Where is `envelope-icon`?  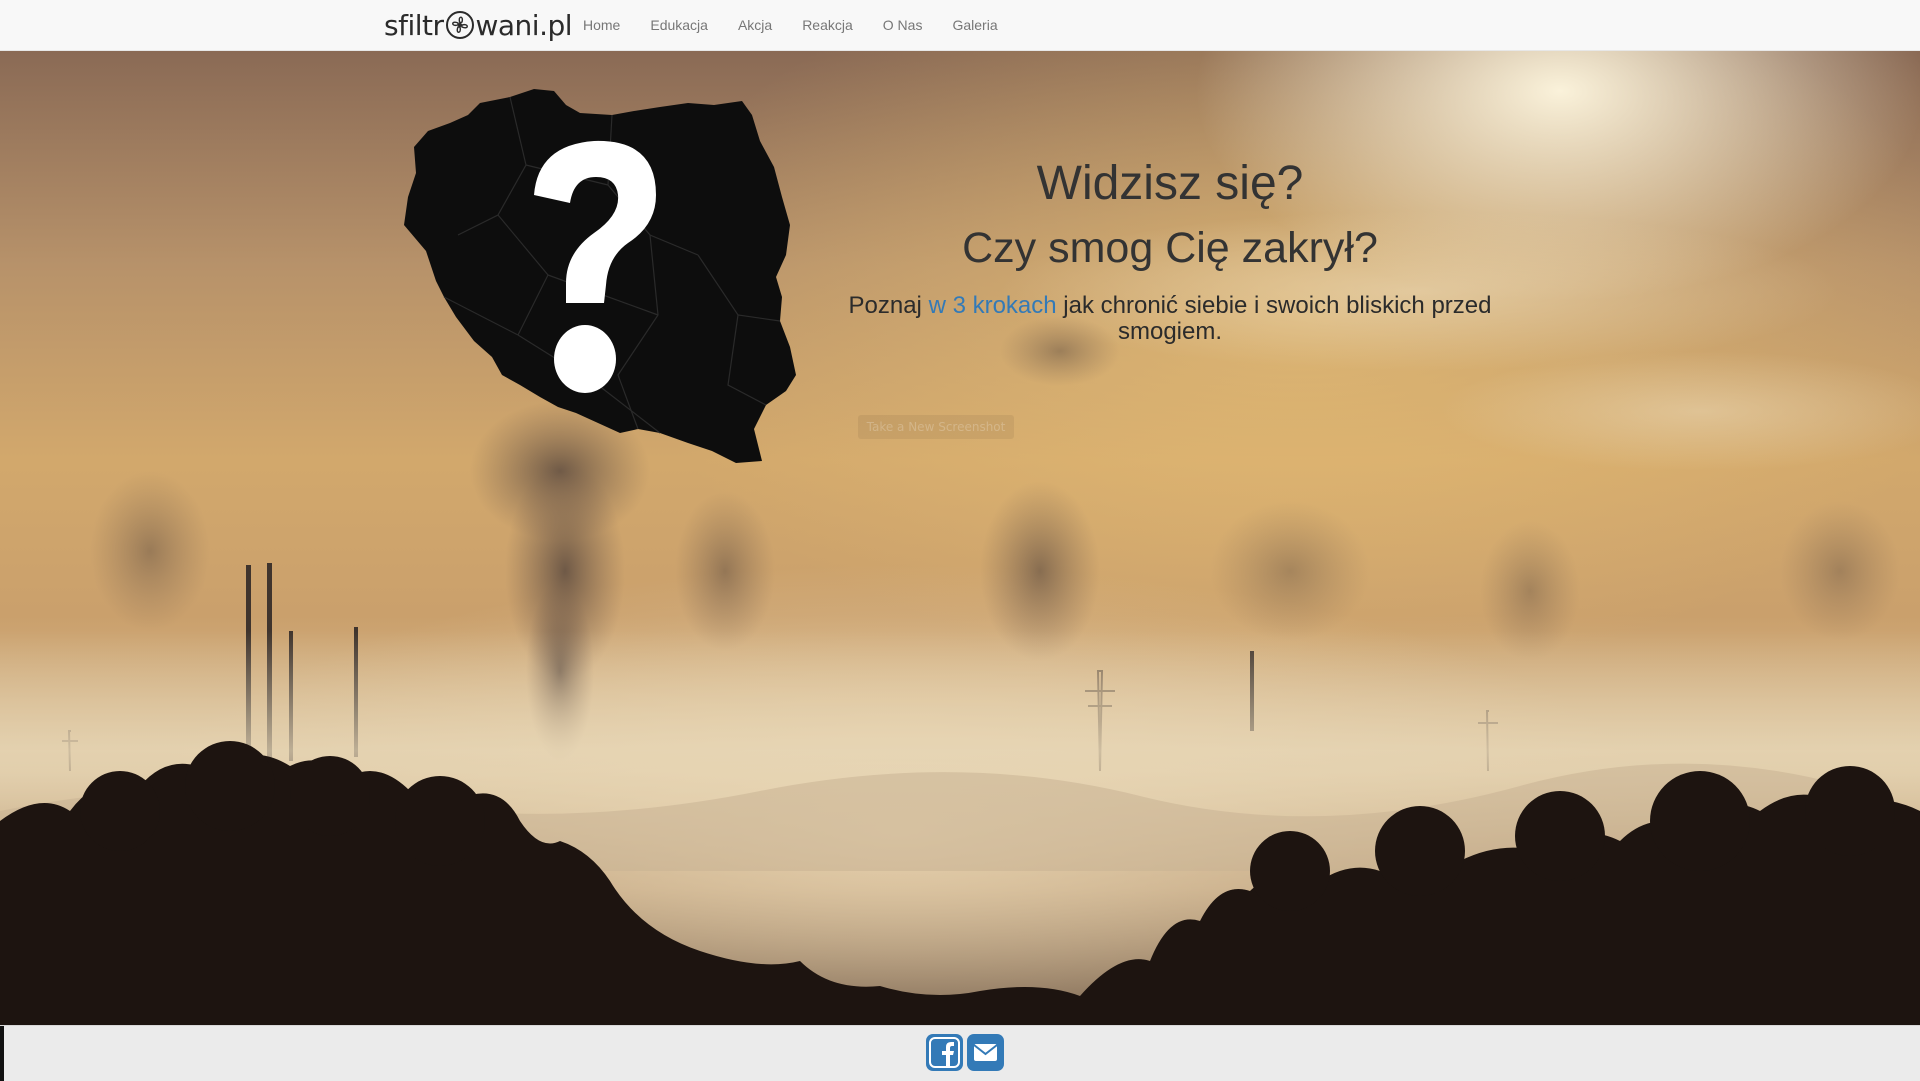
envelope-icon is located at coordinates (985, 1052).